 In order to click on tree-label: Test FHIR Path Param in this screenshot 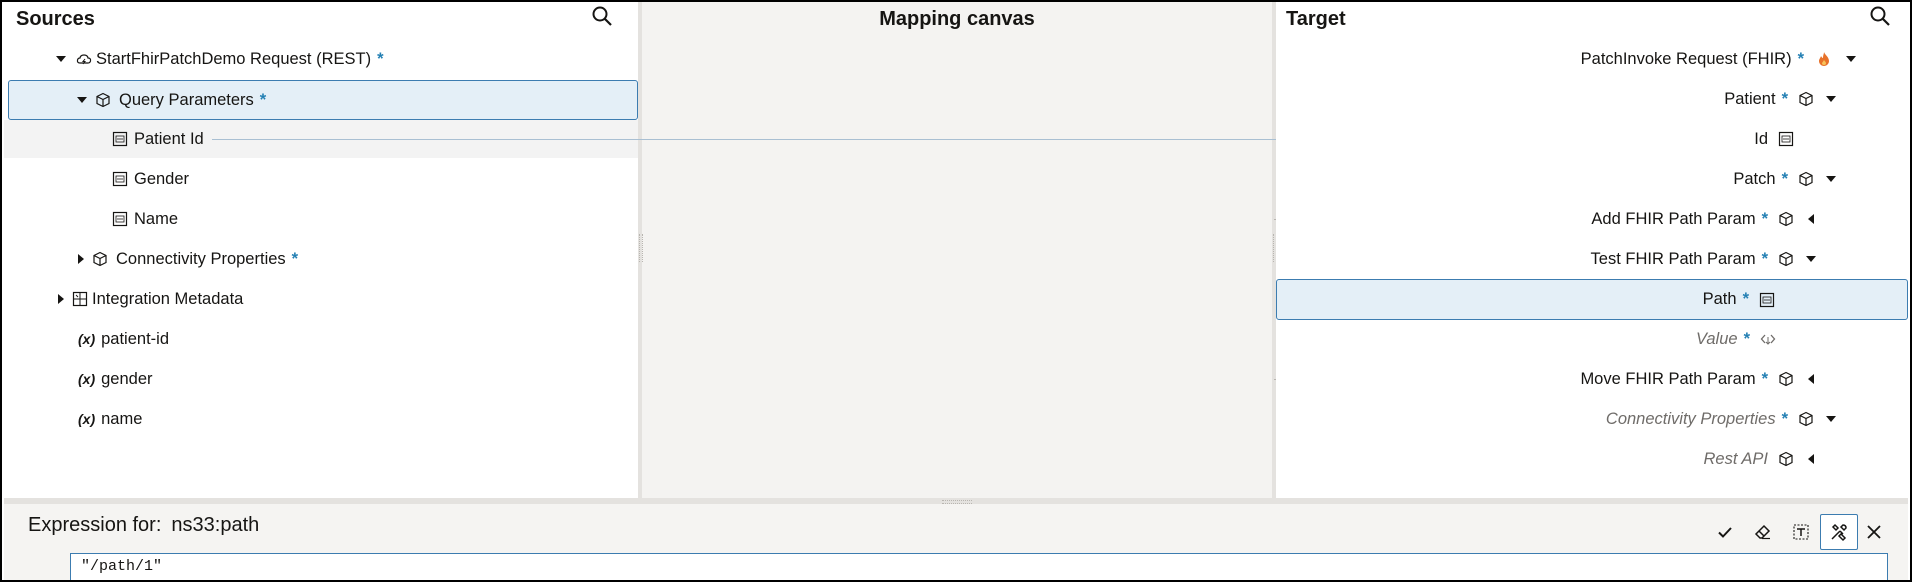, I will do `click(1673, 258)`.